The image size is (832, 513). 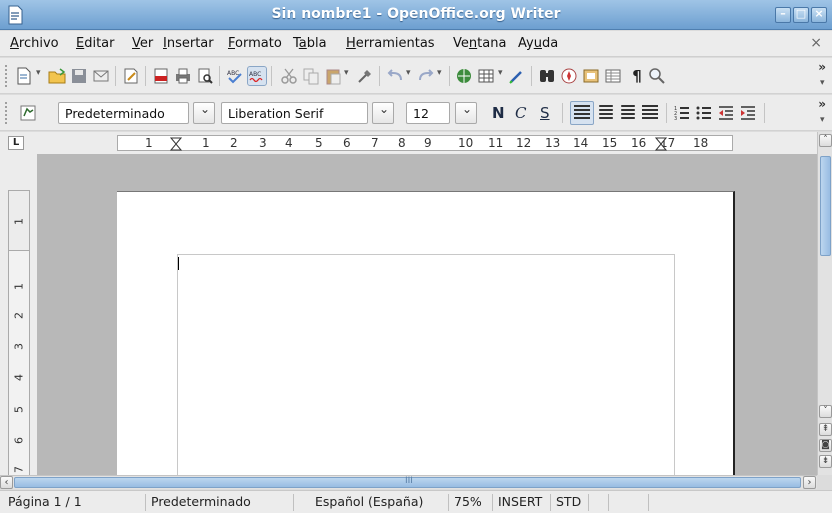 What do you see at coordinates (819, 15) in the screenshot?
I see `close-window-button: ×` at bounding box center [819, 15].